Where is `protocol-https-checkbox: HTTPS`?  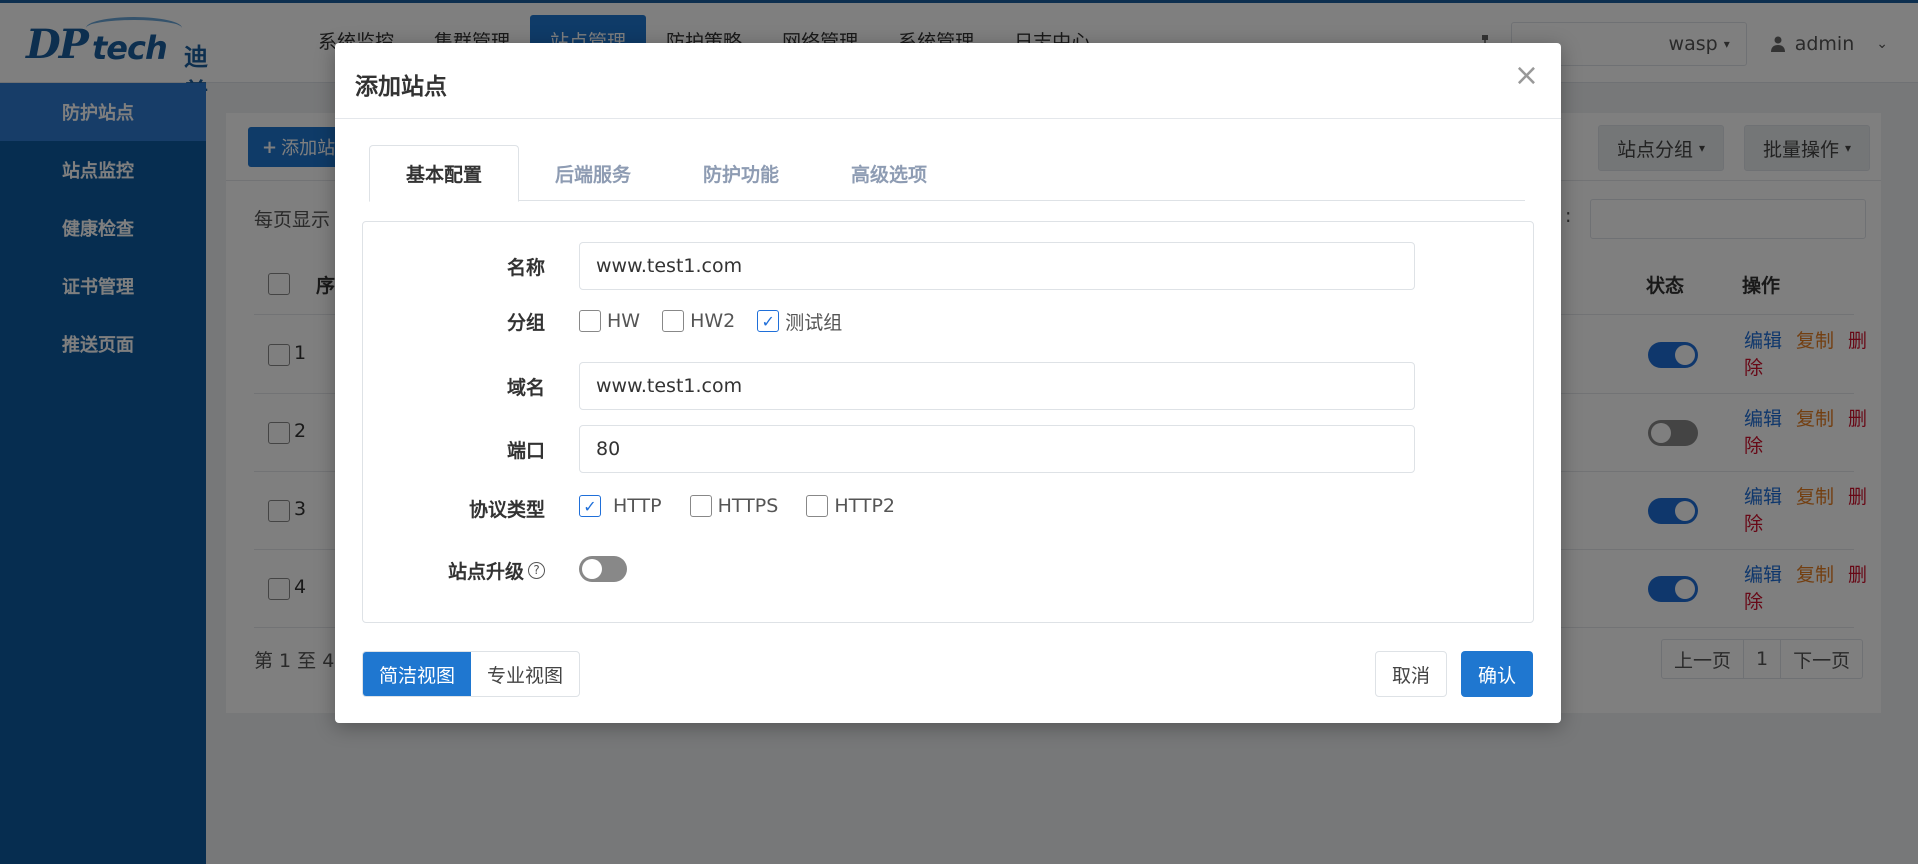
protocol-https-checkbox: HTTPS is located at coordinates (734, 506).